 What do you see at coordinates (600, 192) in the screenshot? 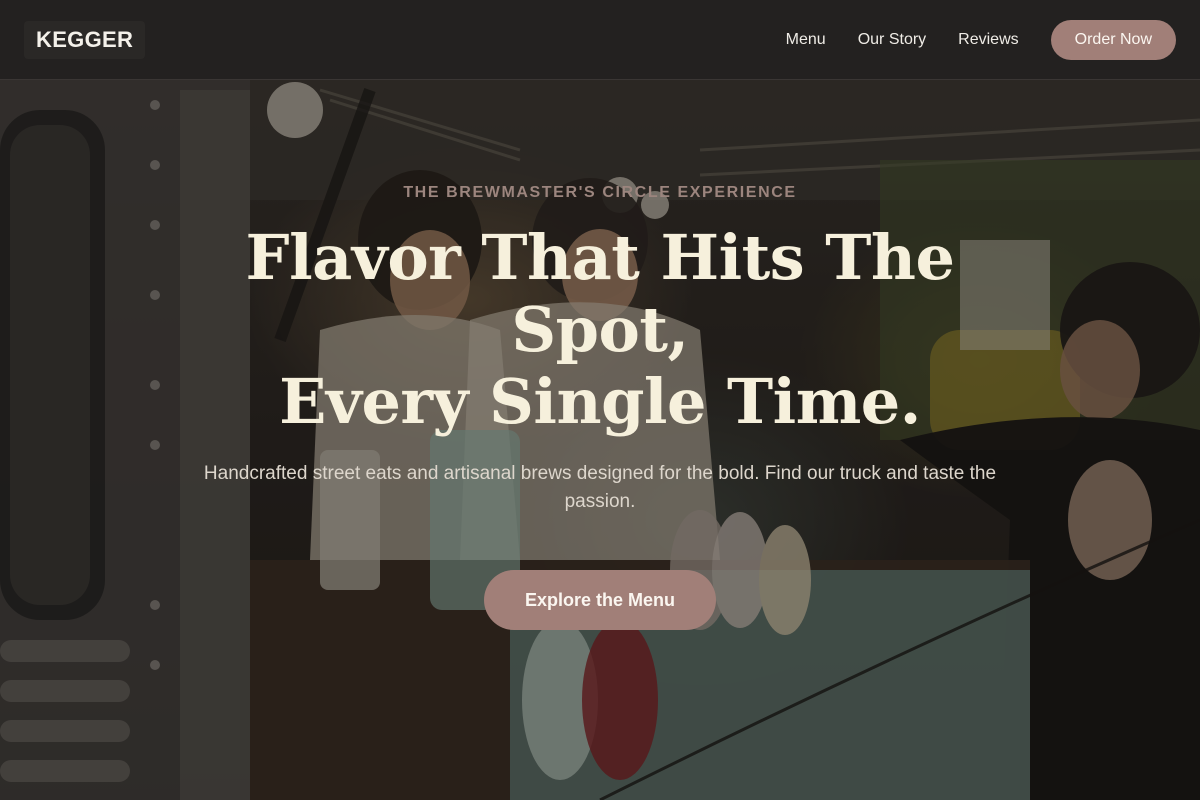
I see `hero-eyebrow: THE BREWMASTER'S CIRCLE EXPERIENCE` at bounding box center [600, 192].